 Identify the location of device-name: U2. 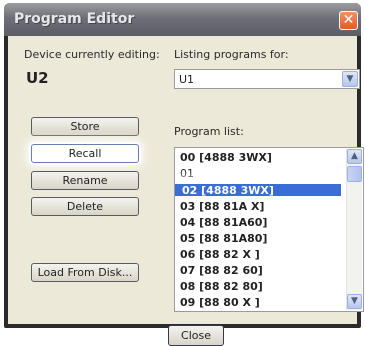
(37, 78).